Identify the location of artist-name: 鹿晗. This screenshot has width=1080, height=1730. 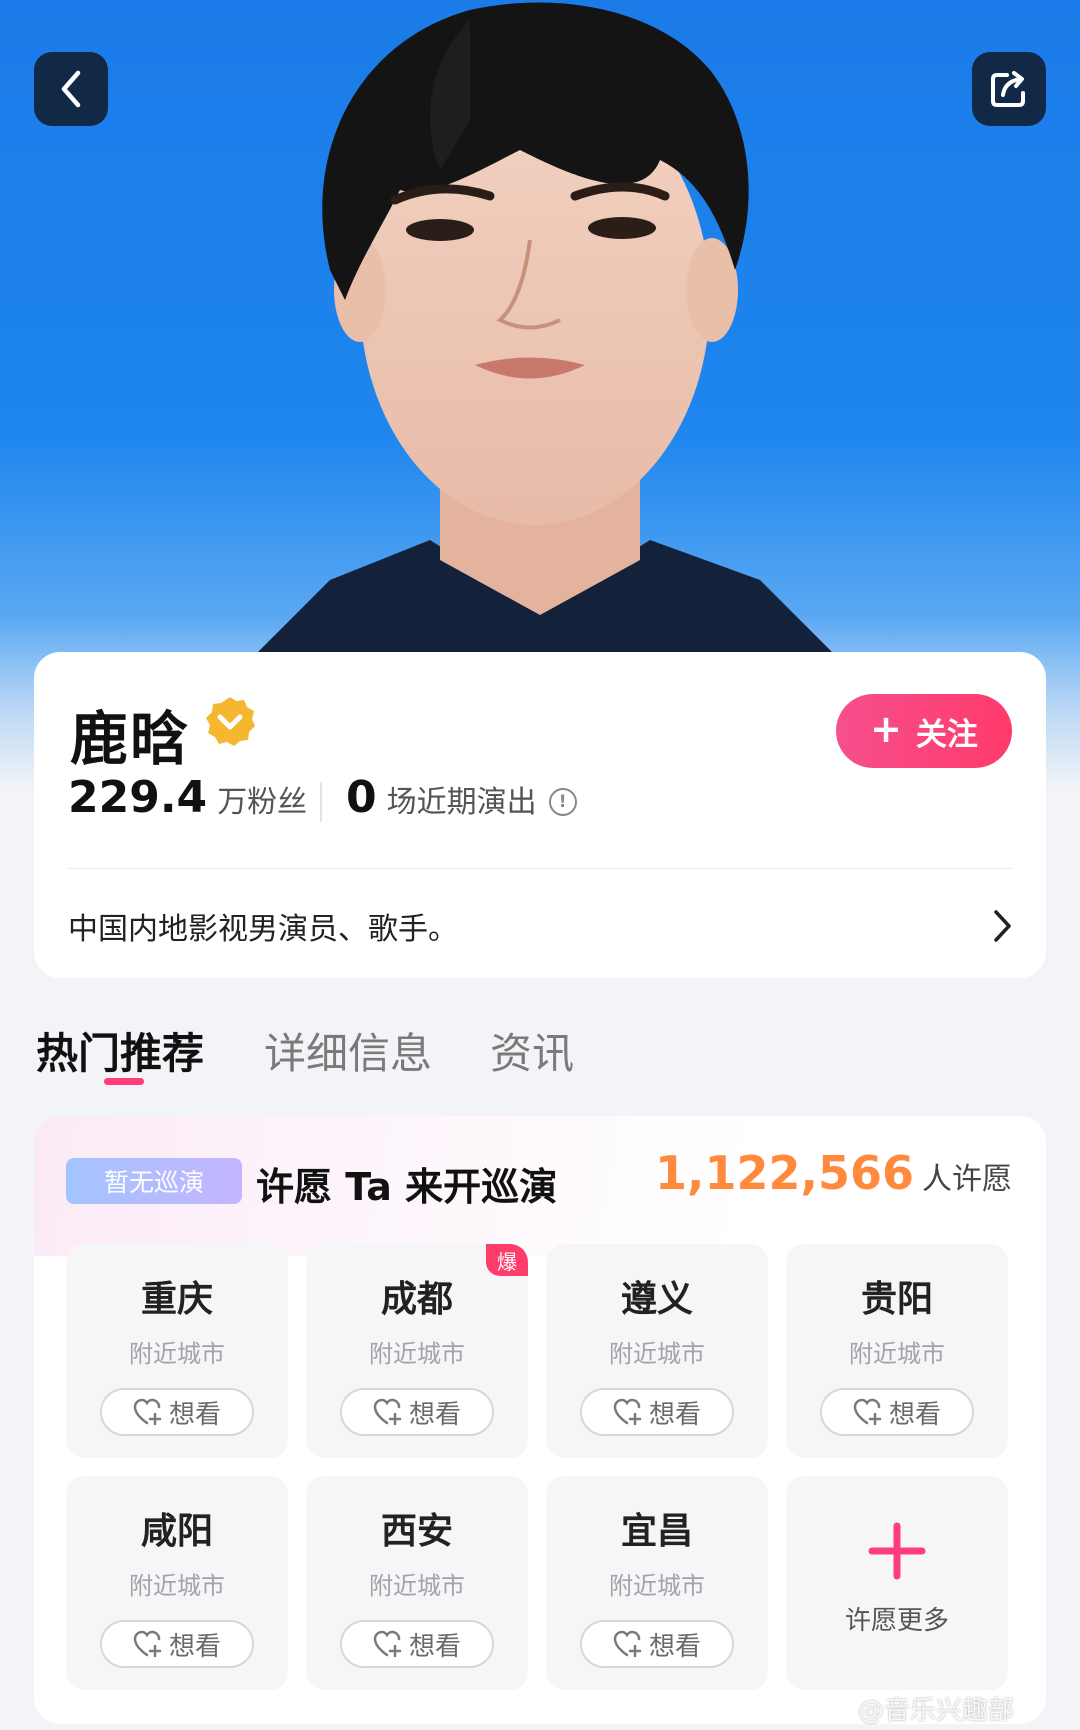
(130, 739).